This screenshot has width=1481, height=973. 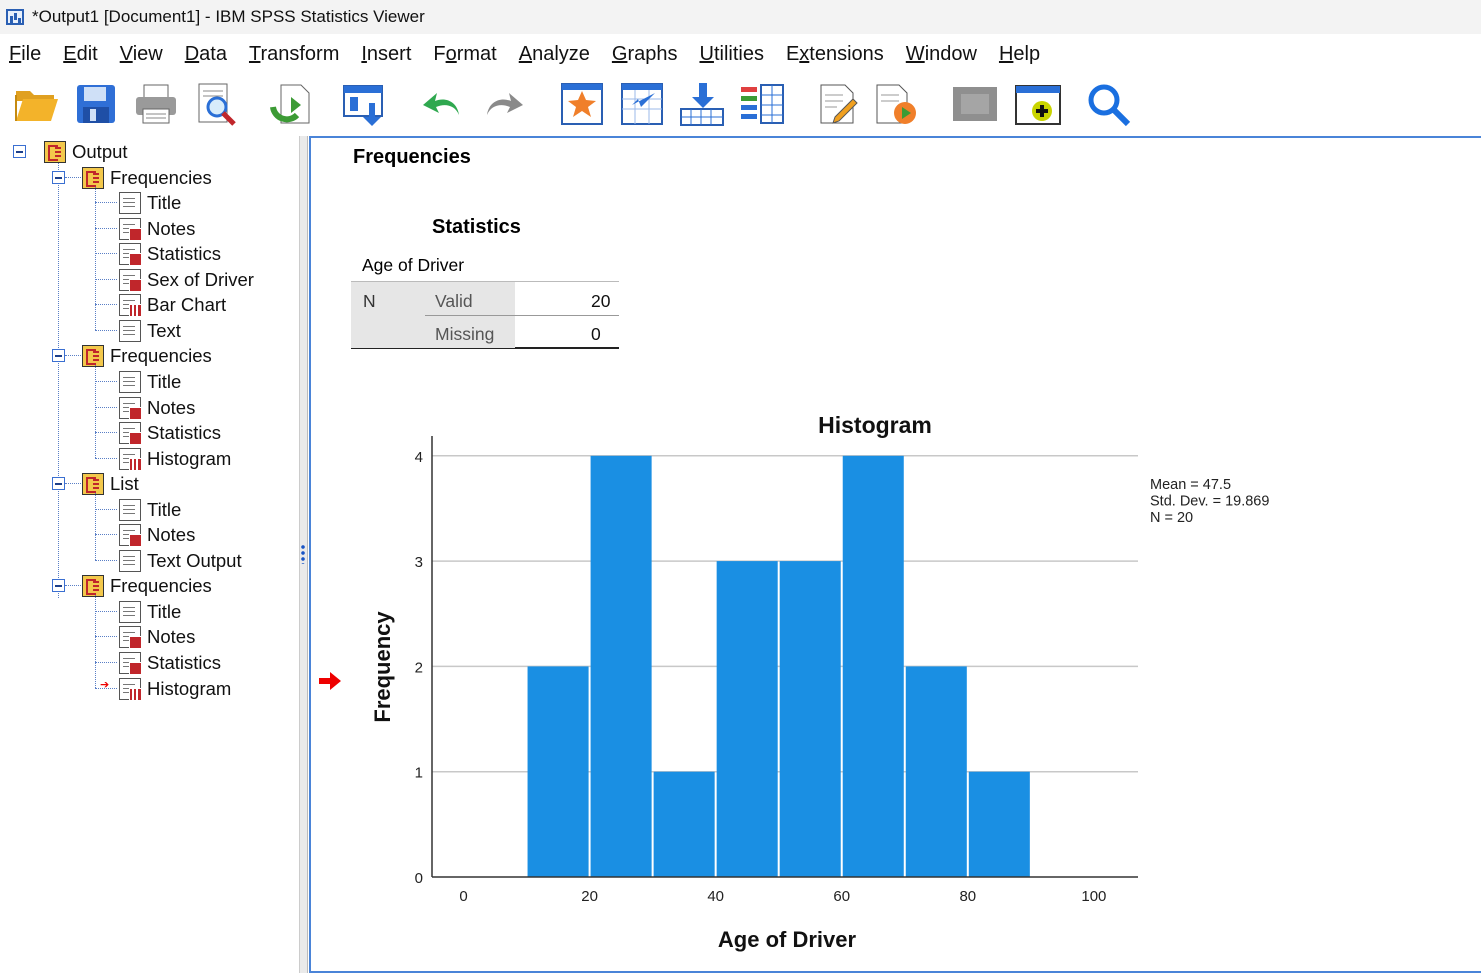 What do you see at coordinates (156, 104) in the screenshot?
I see `print-icon` at bounding box center [156, 104].